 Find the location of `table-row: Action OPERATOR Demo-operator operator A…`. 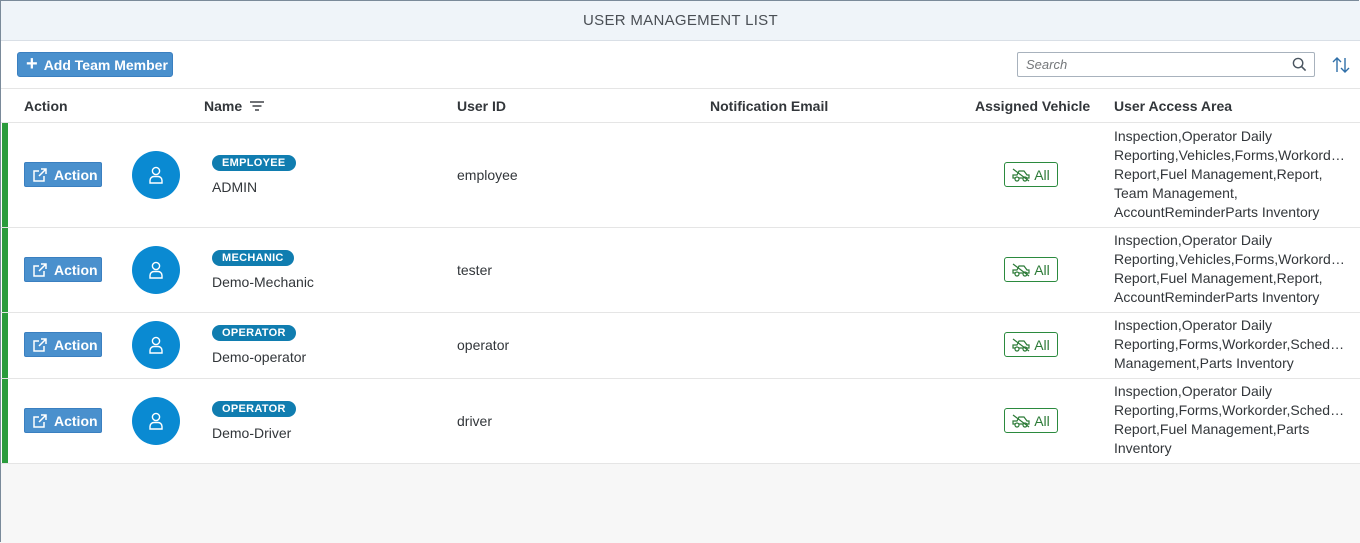

table-row: Action OPERATOR Demo-operator operator A… is located at coordinates (680, 346).